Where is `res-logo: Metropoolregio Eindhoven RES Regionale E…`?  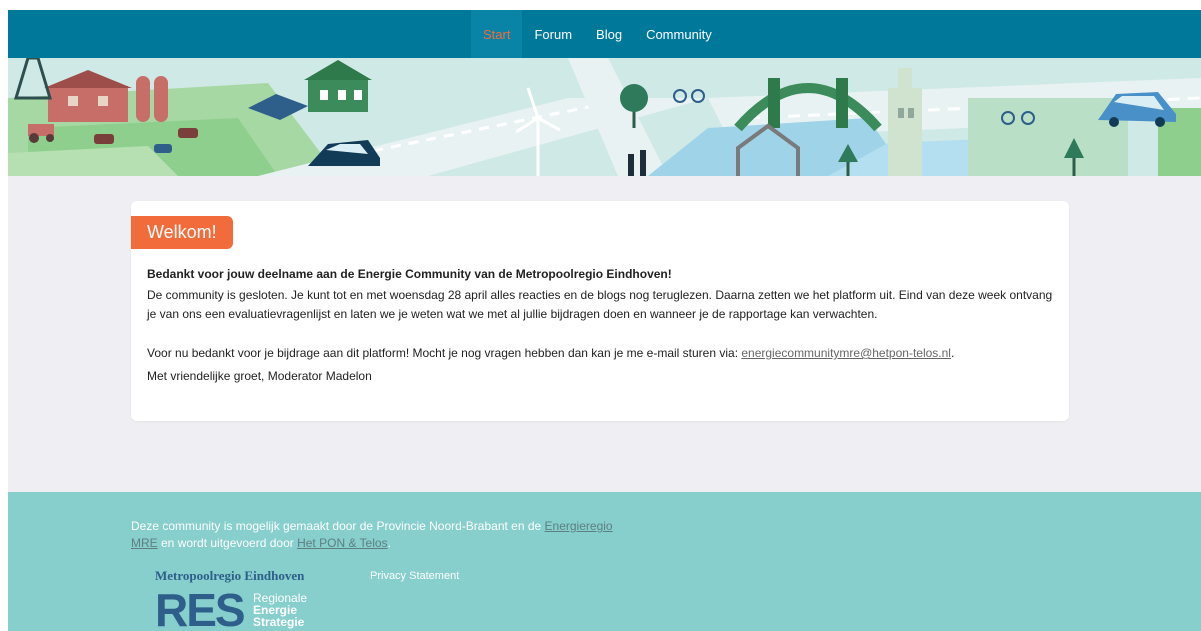
res-logo: Metropoolregio Eindhoven RES Regionale E… is located at coordinates (260, 598).